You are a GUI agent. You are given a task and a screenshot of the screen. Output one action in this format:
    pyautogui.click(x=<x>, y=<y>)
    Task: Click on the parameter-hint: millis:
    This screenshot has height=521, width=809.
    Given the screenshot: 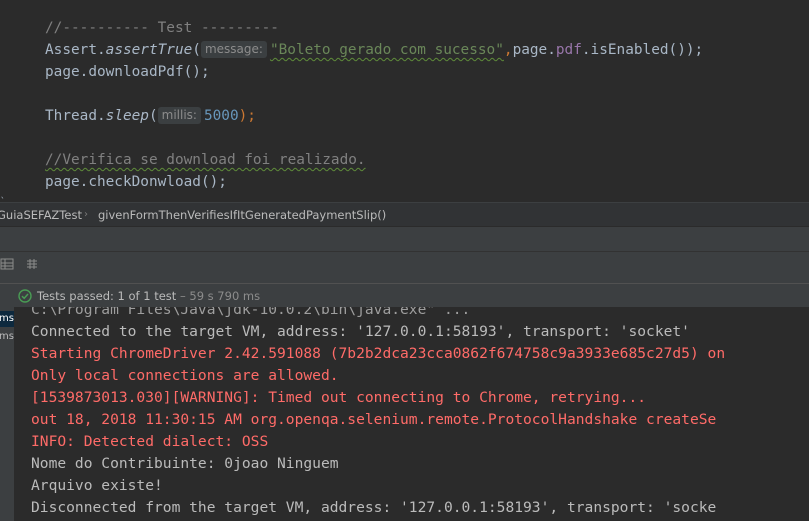 What is the action you would take?
    pyautogui.click(x=179, y=115)
    